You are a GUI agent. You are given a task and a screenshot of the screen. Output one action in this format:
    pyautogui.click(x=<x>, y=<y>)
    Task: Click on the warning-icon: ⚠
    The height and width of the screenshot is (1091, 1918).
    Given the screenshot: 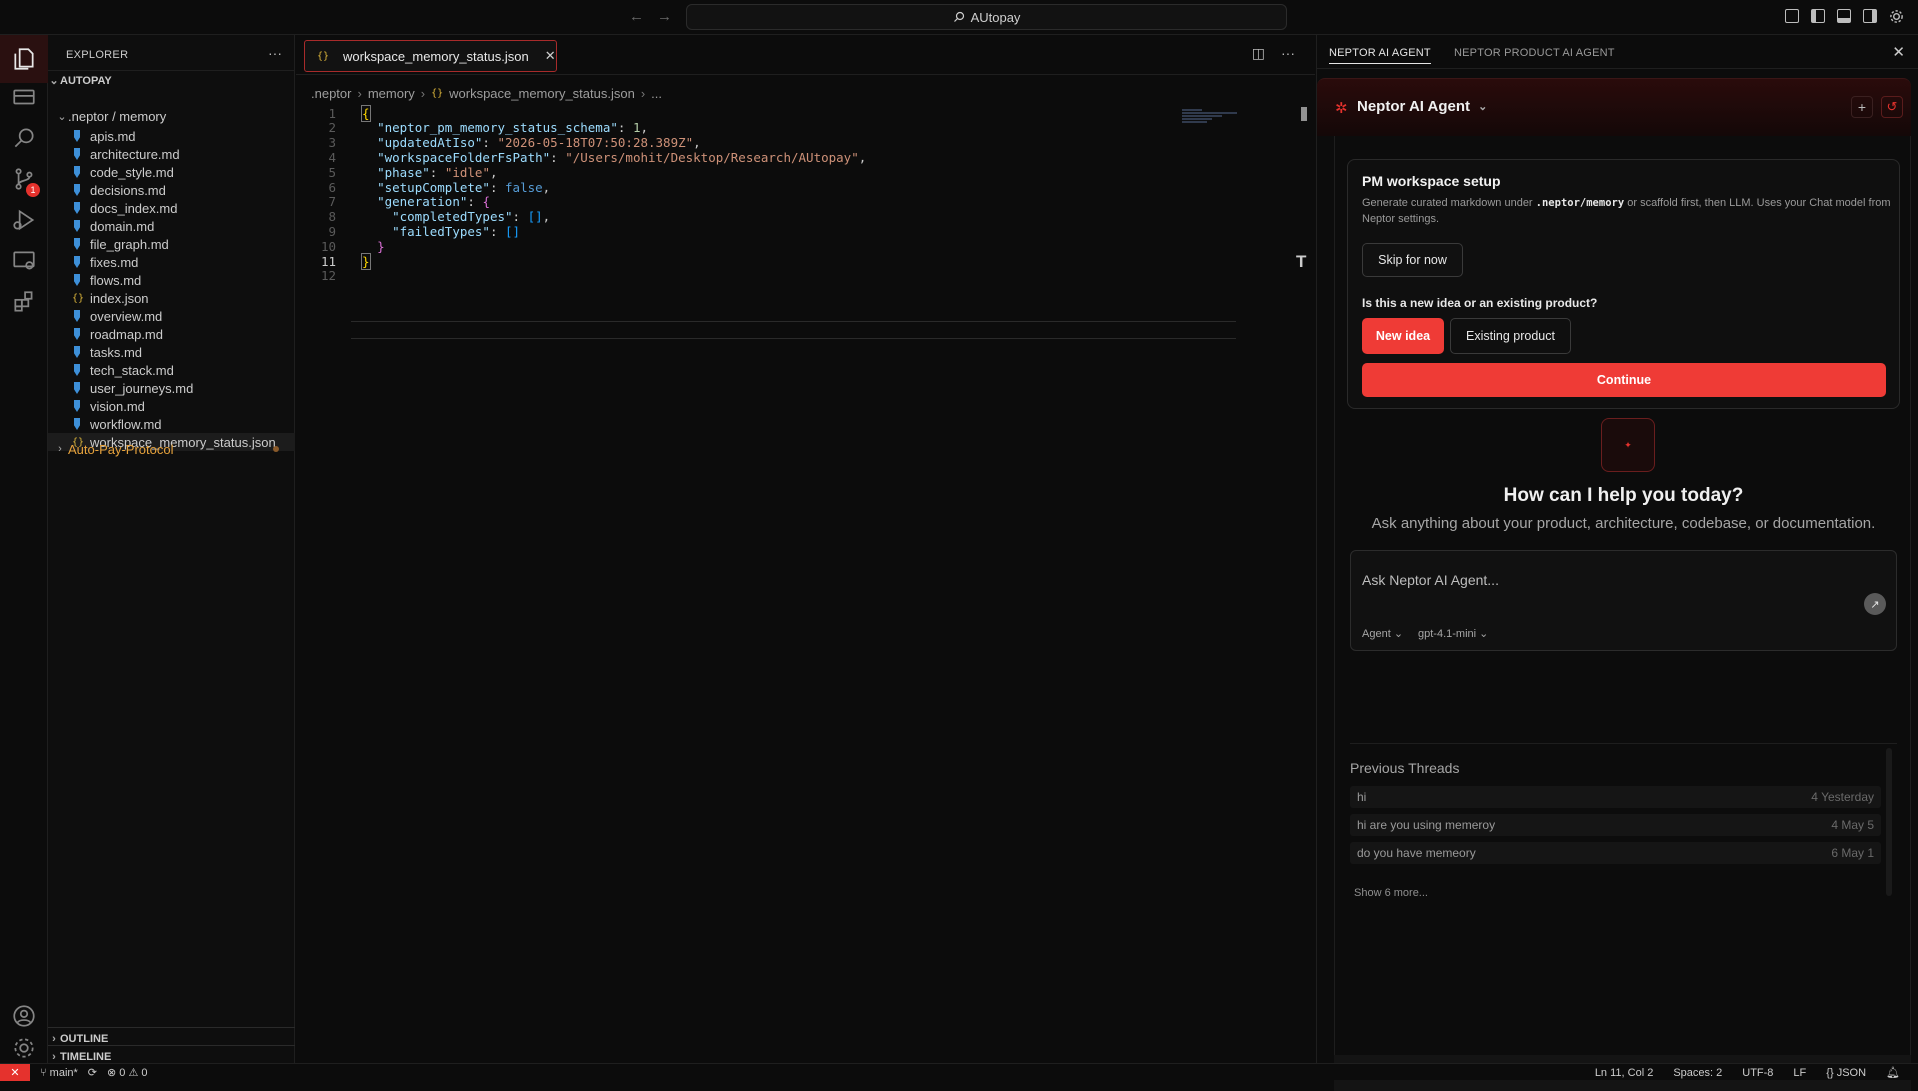 What is the action you would take?
    pyautogui.click(x=133, y=1073)
    